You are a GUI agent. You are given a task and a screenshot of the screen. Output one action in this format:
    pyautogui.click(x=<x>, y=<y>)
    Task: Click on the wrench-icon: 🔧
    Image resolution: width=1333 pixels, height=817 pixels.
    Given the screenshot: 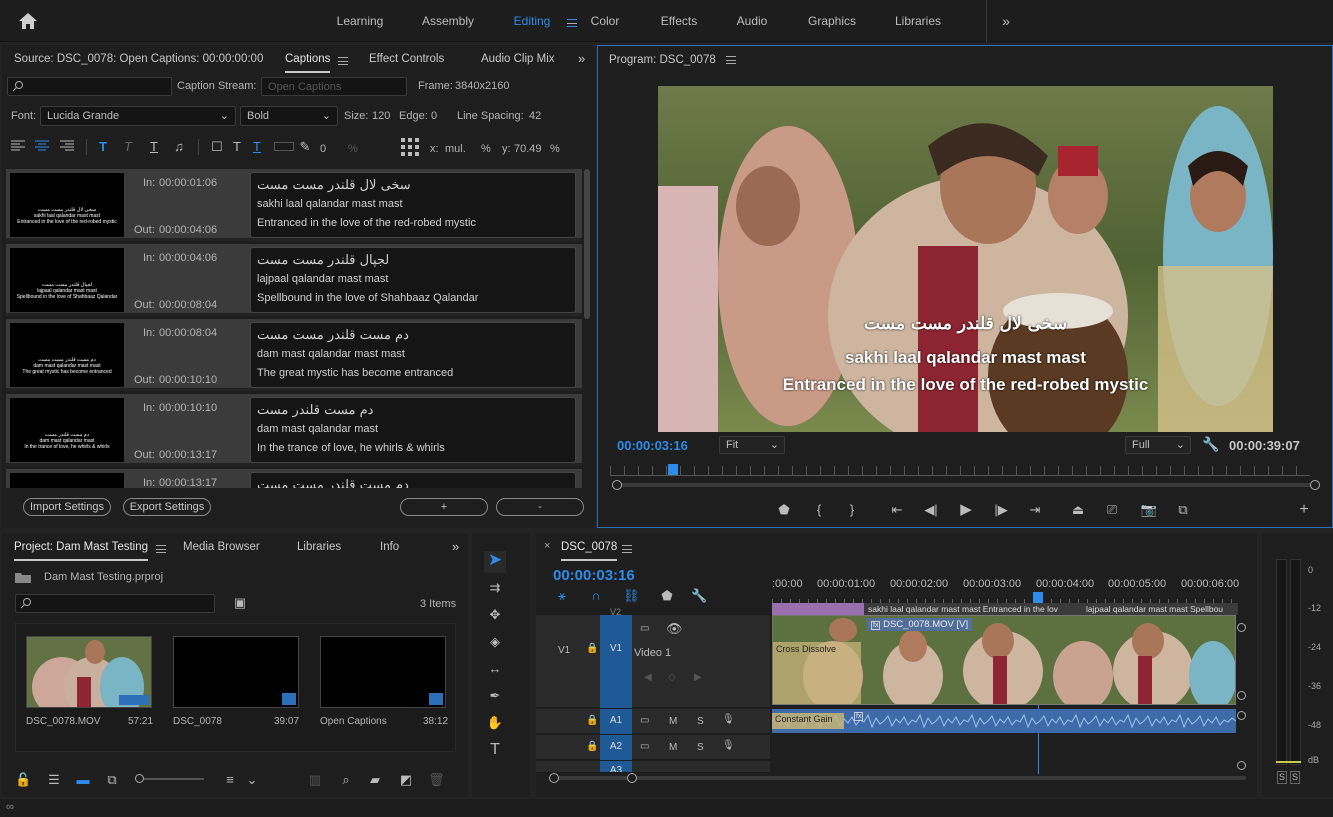 What is the action you would take?
    pyautogui.click(x=1210, y=444)
    